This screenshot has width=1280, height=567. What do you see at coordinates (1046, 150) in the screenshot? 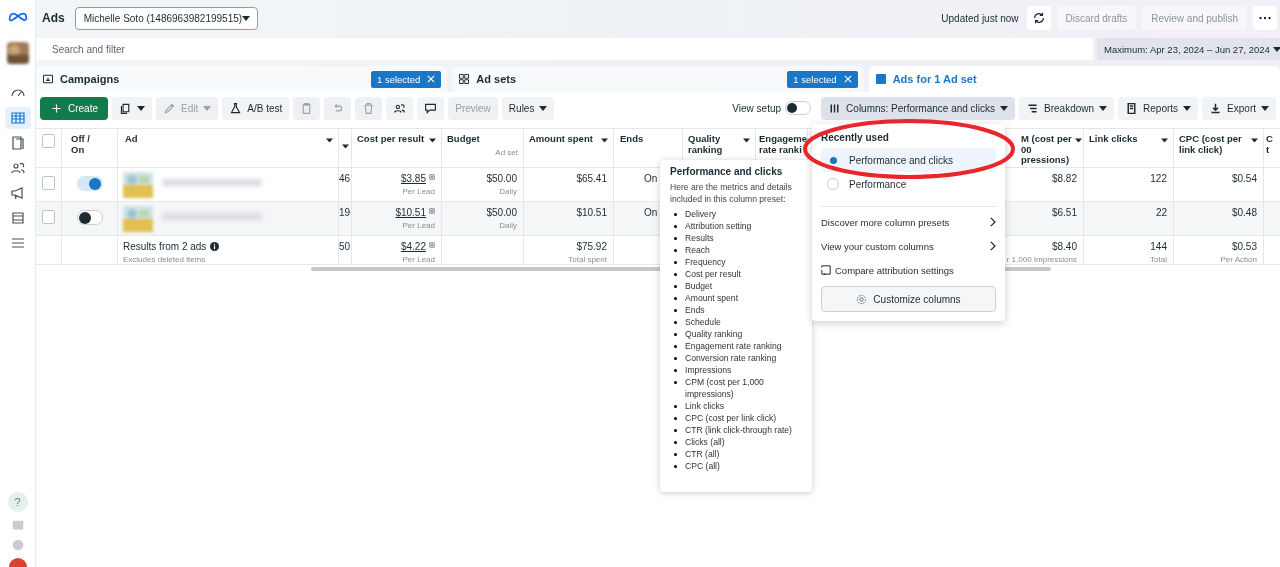
I see `column-header: M (cost per 00 pressions)` at bounding box center [1046, 150].